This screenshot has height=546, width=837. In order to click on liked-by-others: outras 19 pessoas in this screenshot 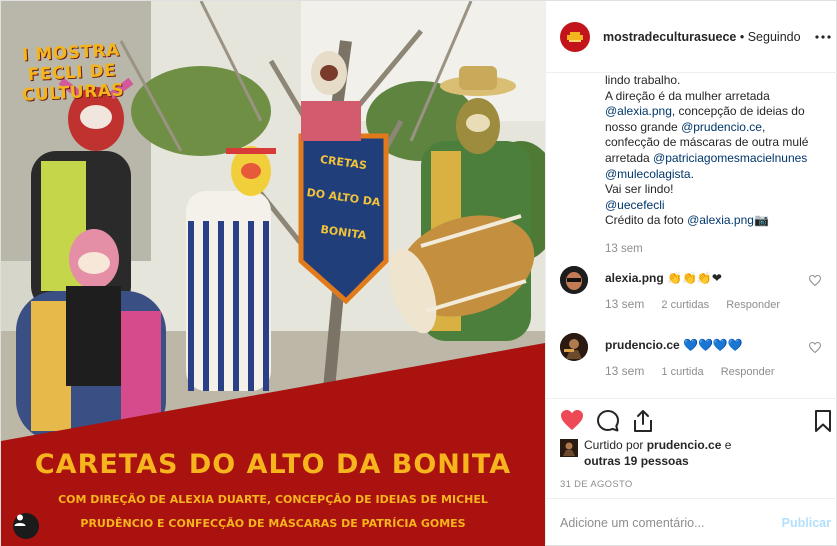, I will do `click(636, 461)`.